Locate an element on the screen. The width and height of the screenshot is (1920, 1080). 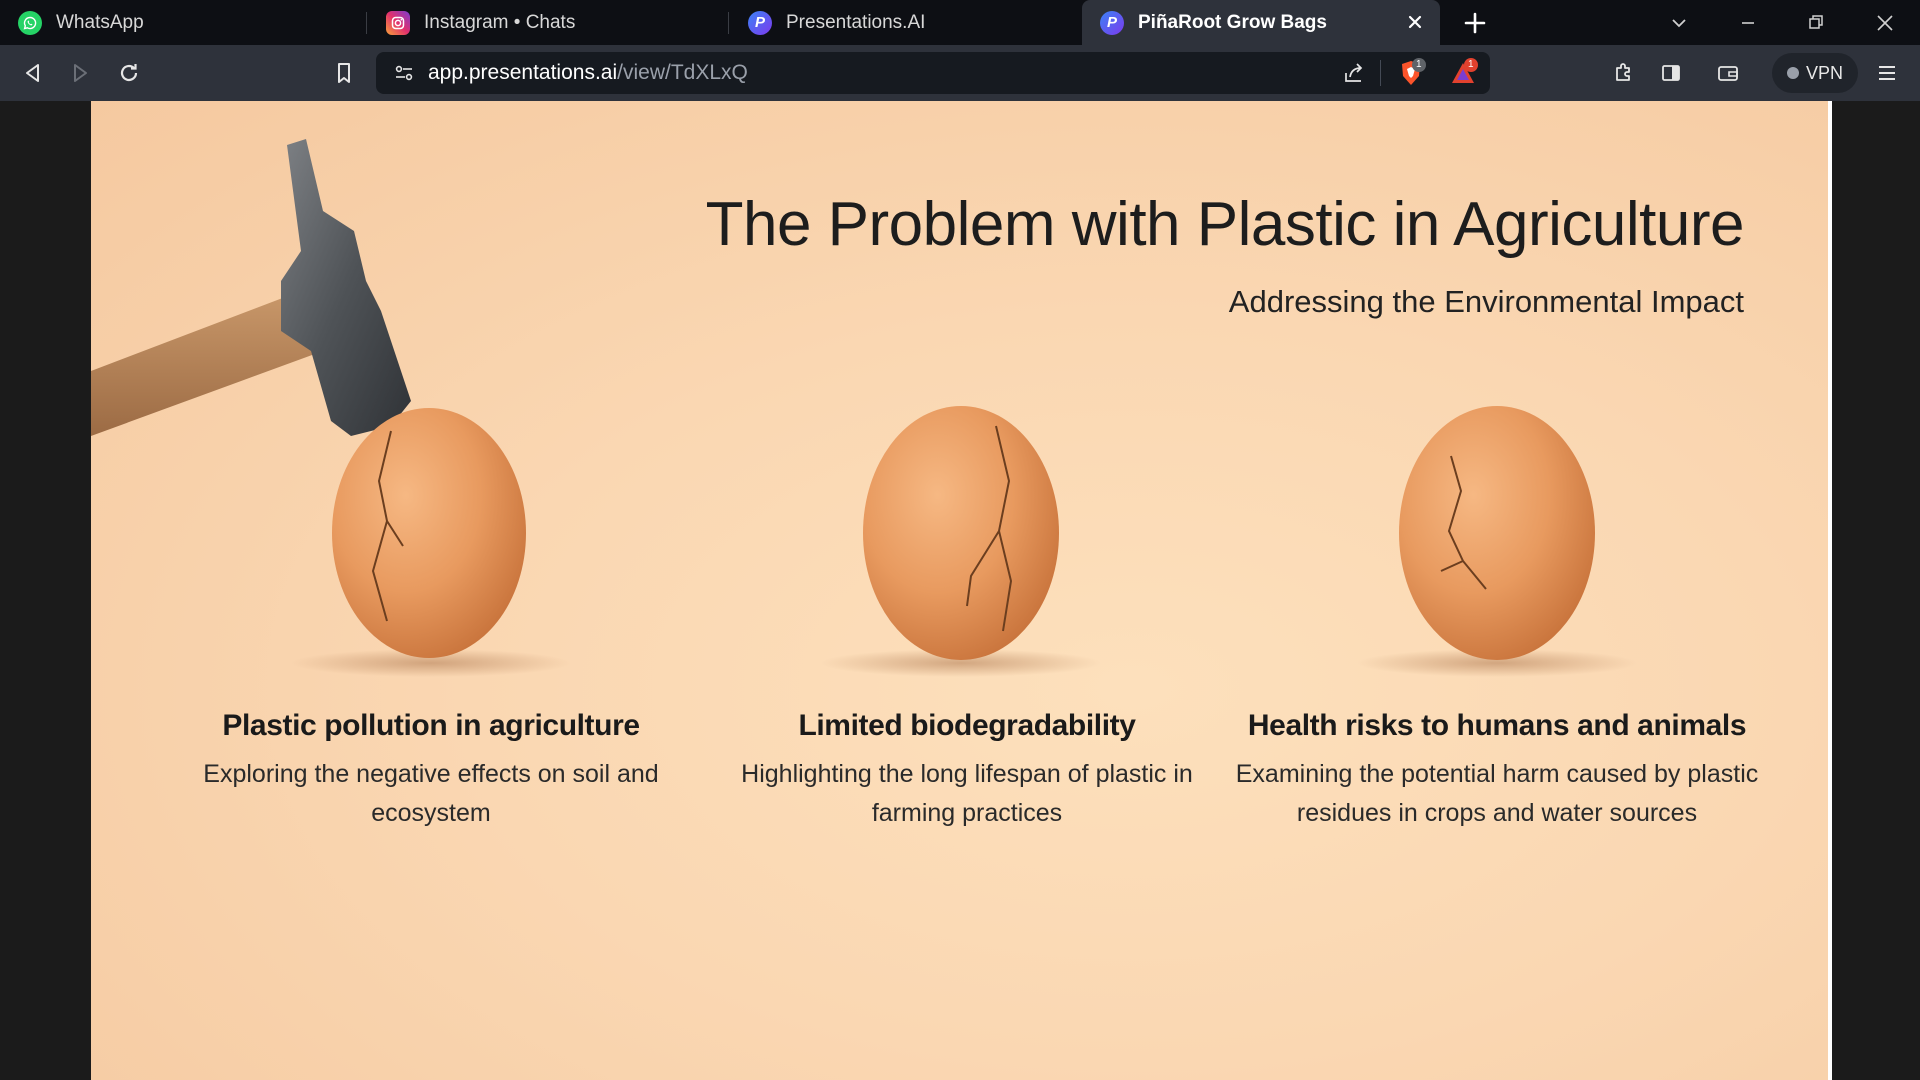
point-heading: Health risks to humans and animals is located at coordinates (1497, 725).